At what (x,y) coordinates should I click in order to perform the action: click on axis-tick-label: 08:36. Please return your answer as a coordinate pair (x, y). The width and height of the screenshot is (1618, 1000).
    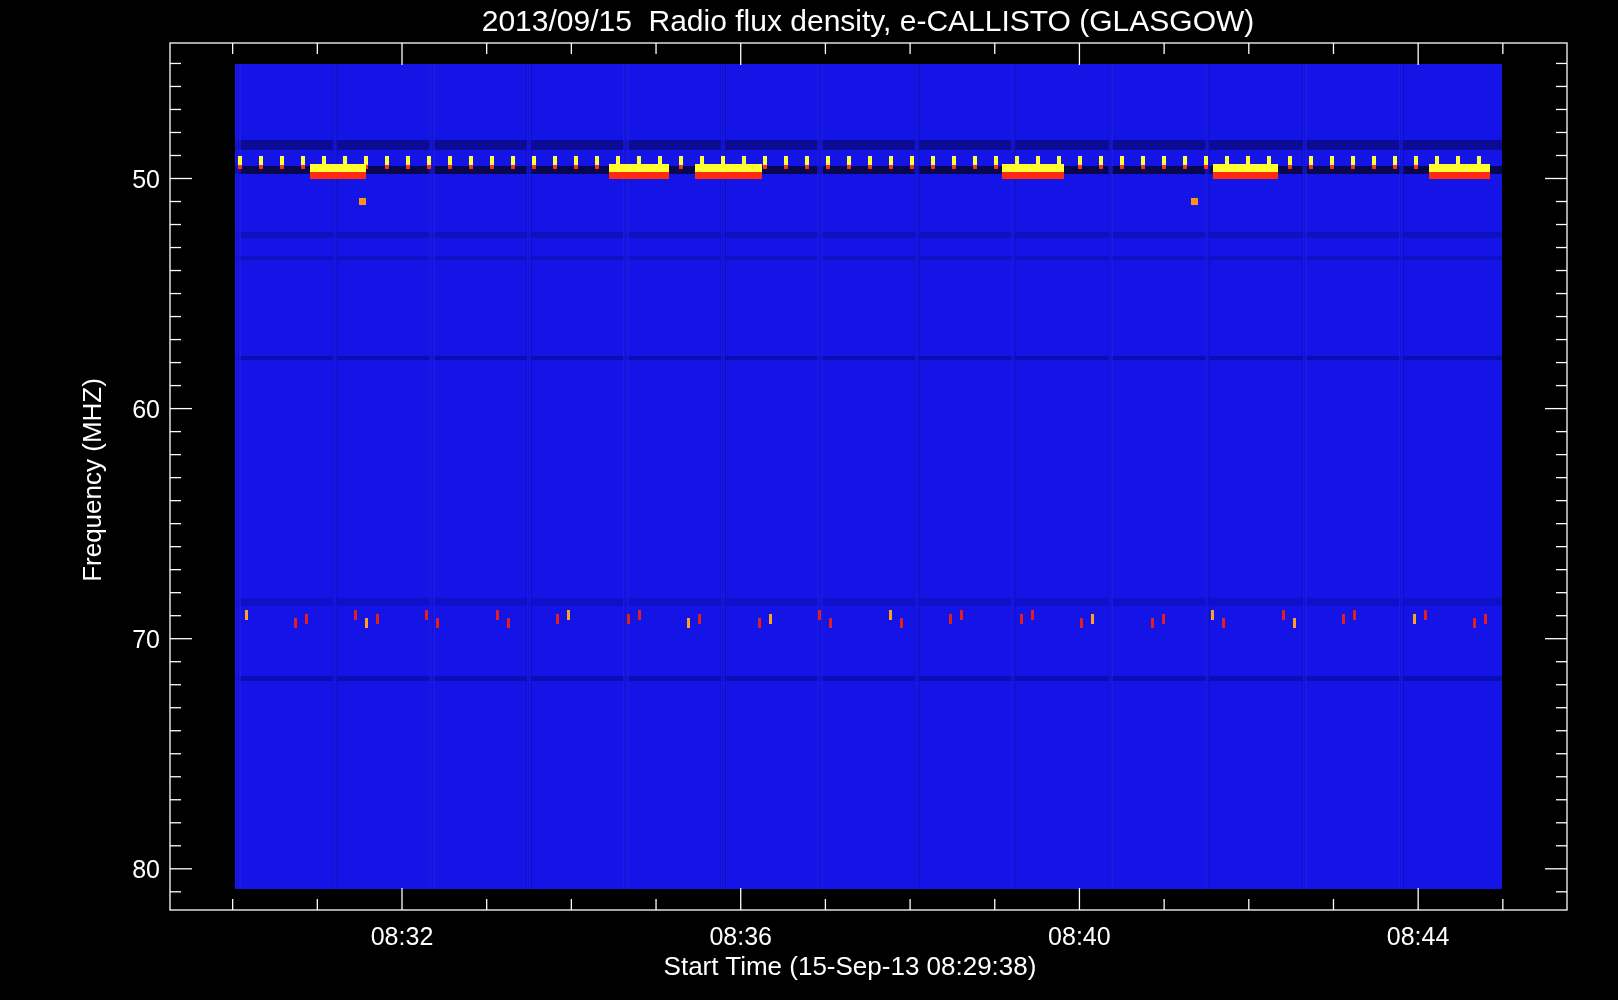
    Looking at the image, I should click on (740, 936).